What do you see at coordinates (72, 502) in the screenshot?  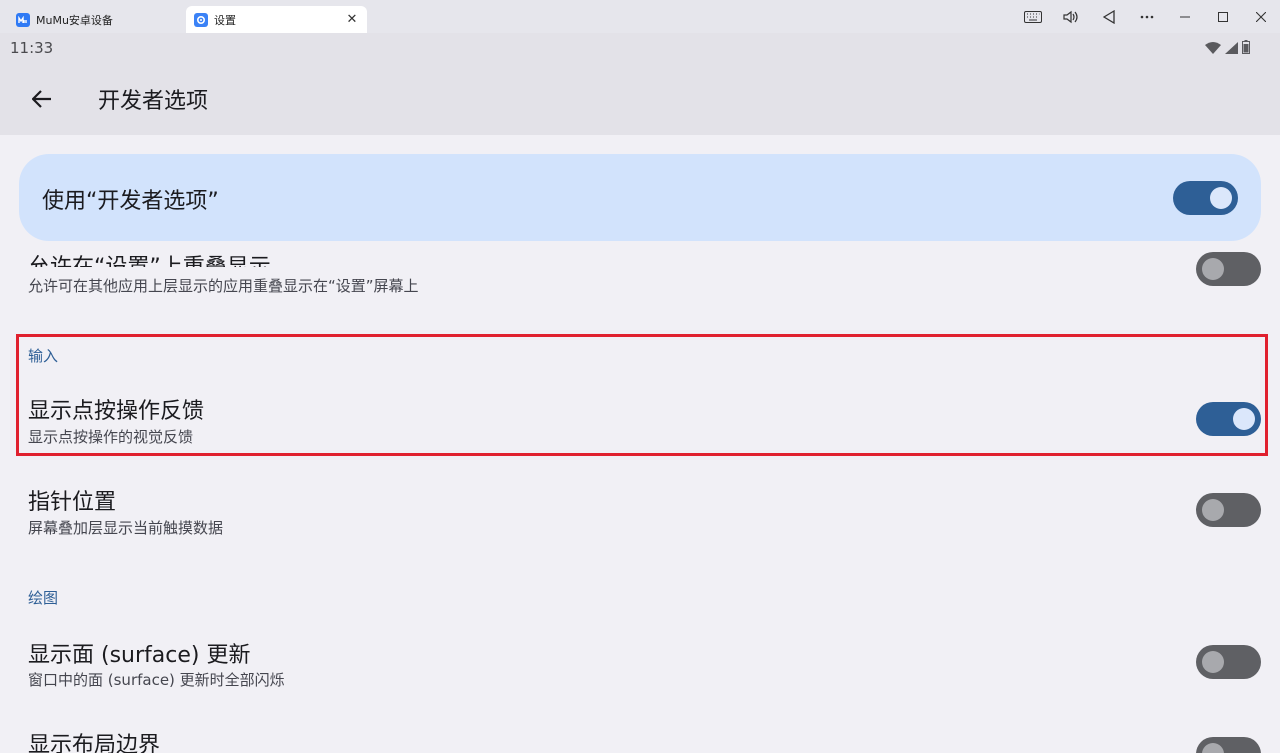 I see `pointer-location-title: 指针位置` at bounding box center [72, 502].